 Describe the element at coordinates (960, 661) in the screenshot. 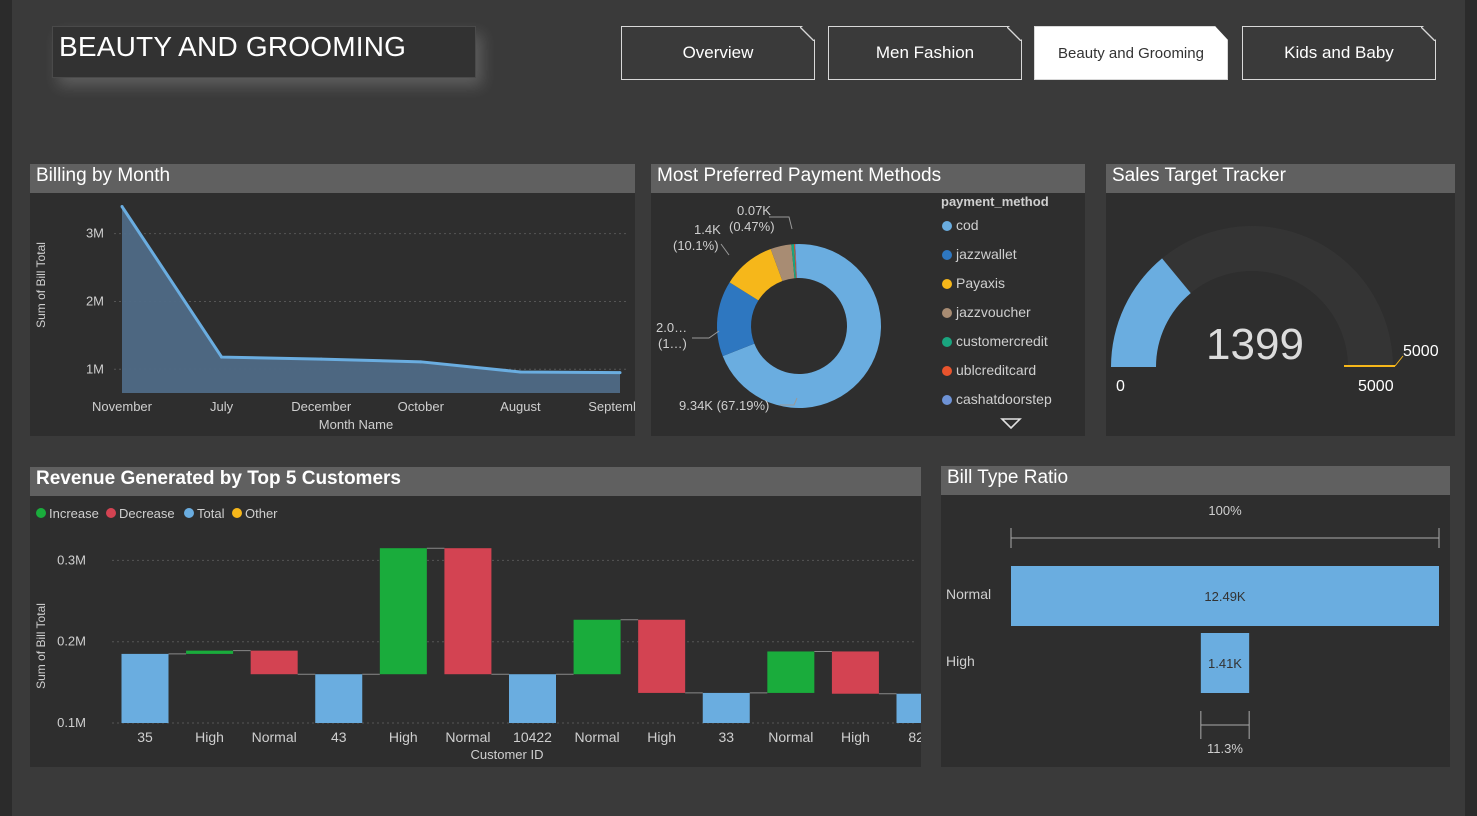

I see `funnel-category-label: High` at that location.